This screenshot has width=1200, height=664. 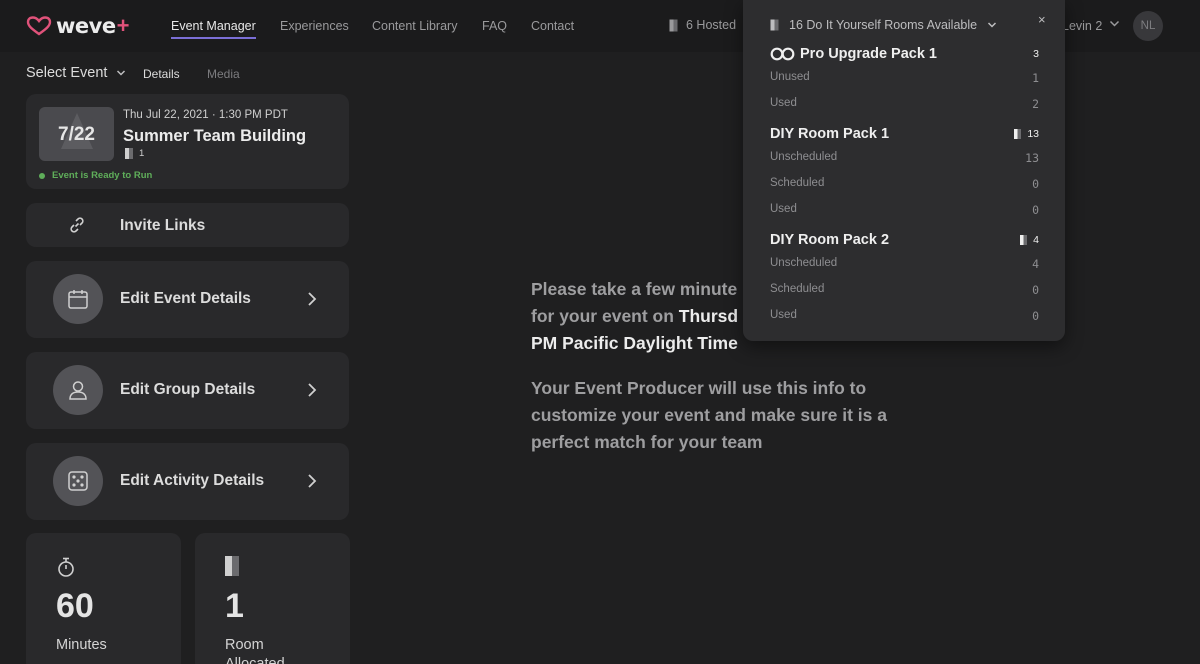 I want to click on row-value: 2, so click(x=1035, y=104).